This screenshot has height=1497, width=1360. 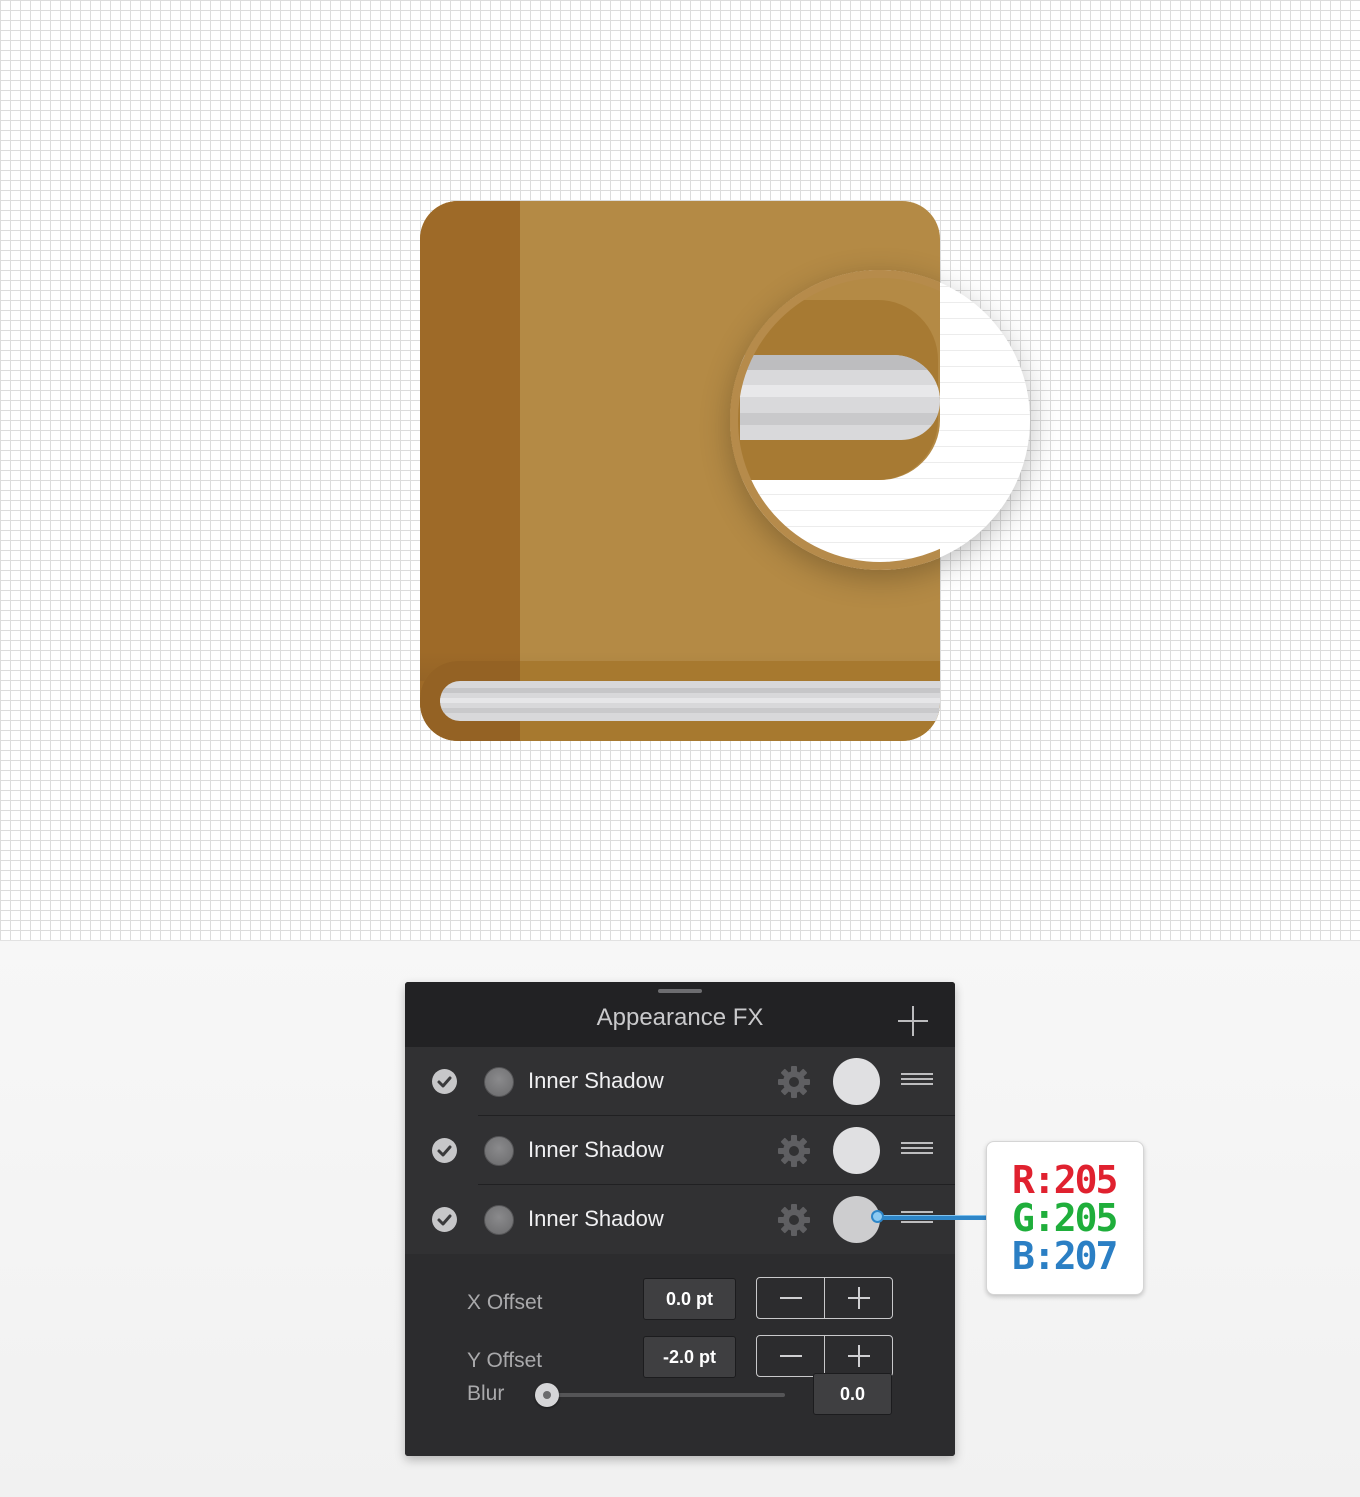 I want to click on panel-title: Appearance FX, so click(x=680, y=1017).